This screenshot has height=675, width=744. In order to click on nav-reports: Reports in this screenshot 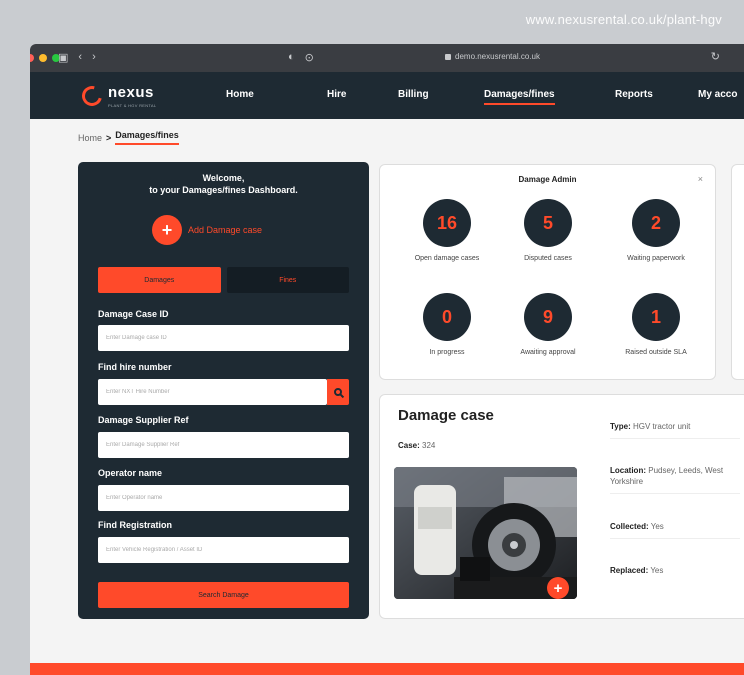, I will do `click(634, 94)`.